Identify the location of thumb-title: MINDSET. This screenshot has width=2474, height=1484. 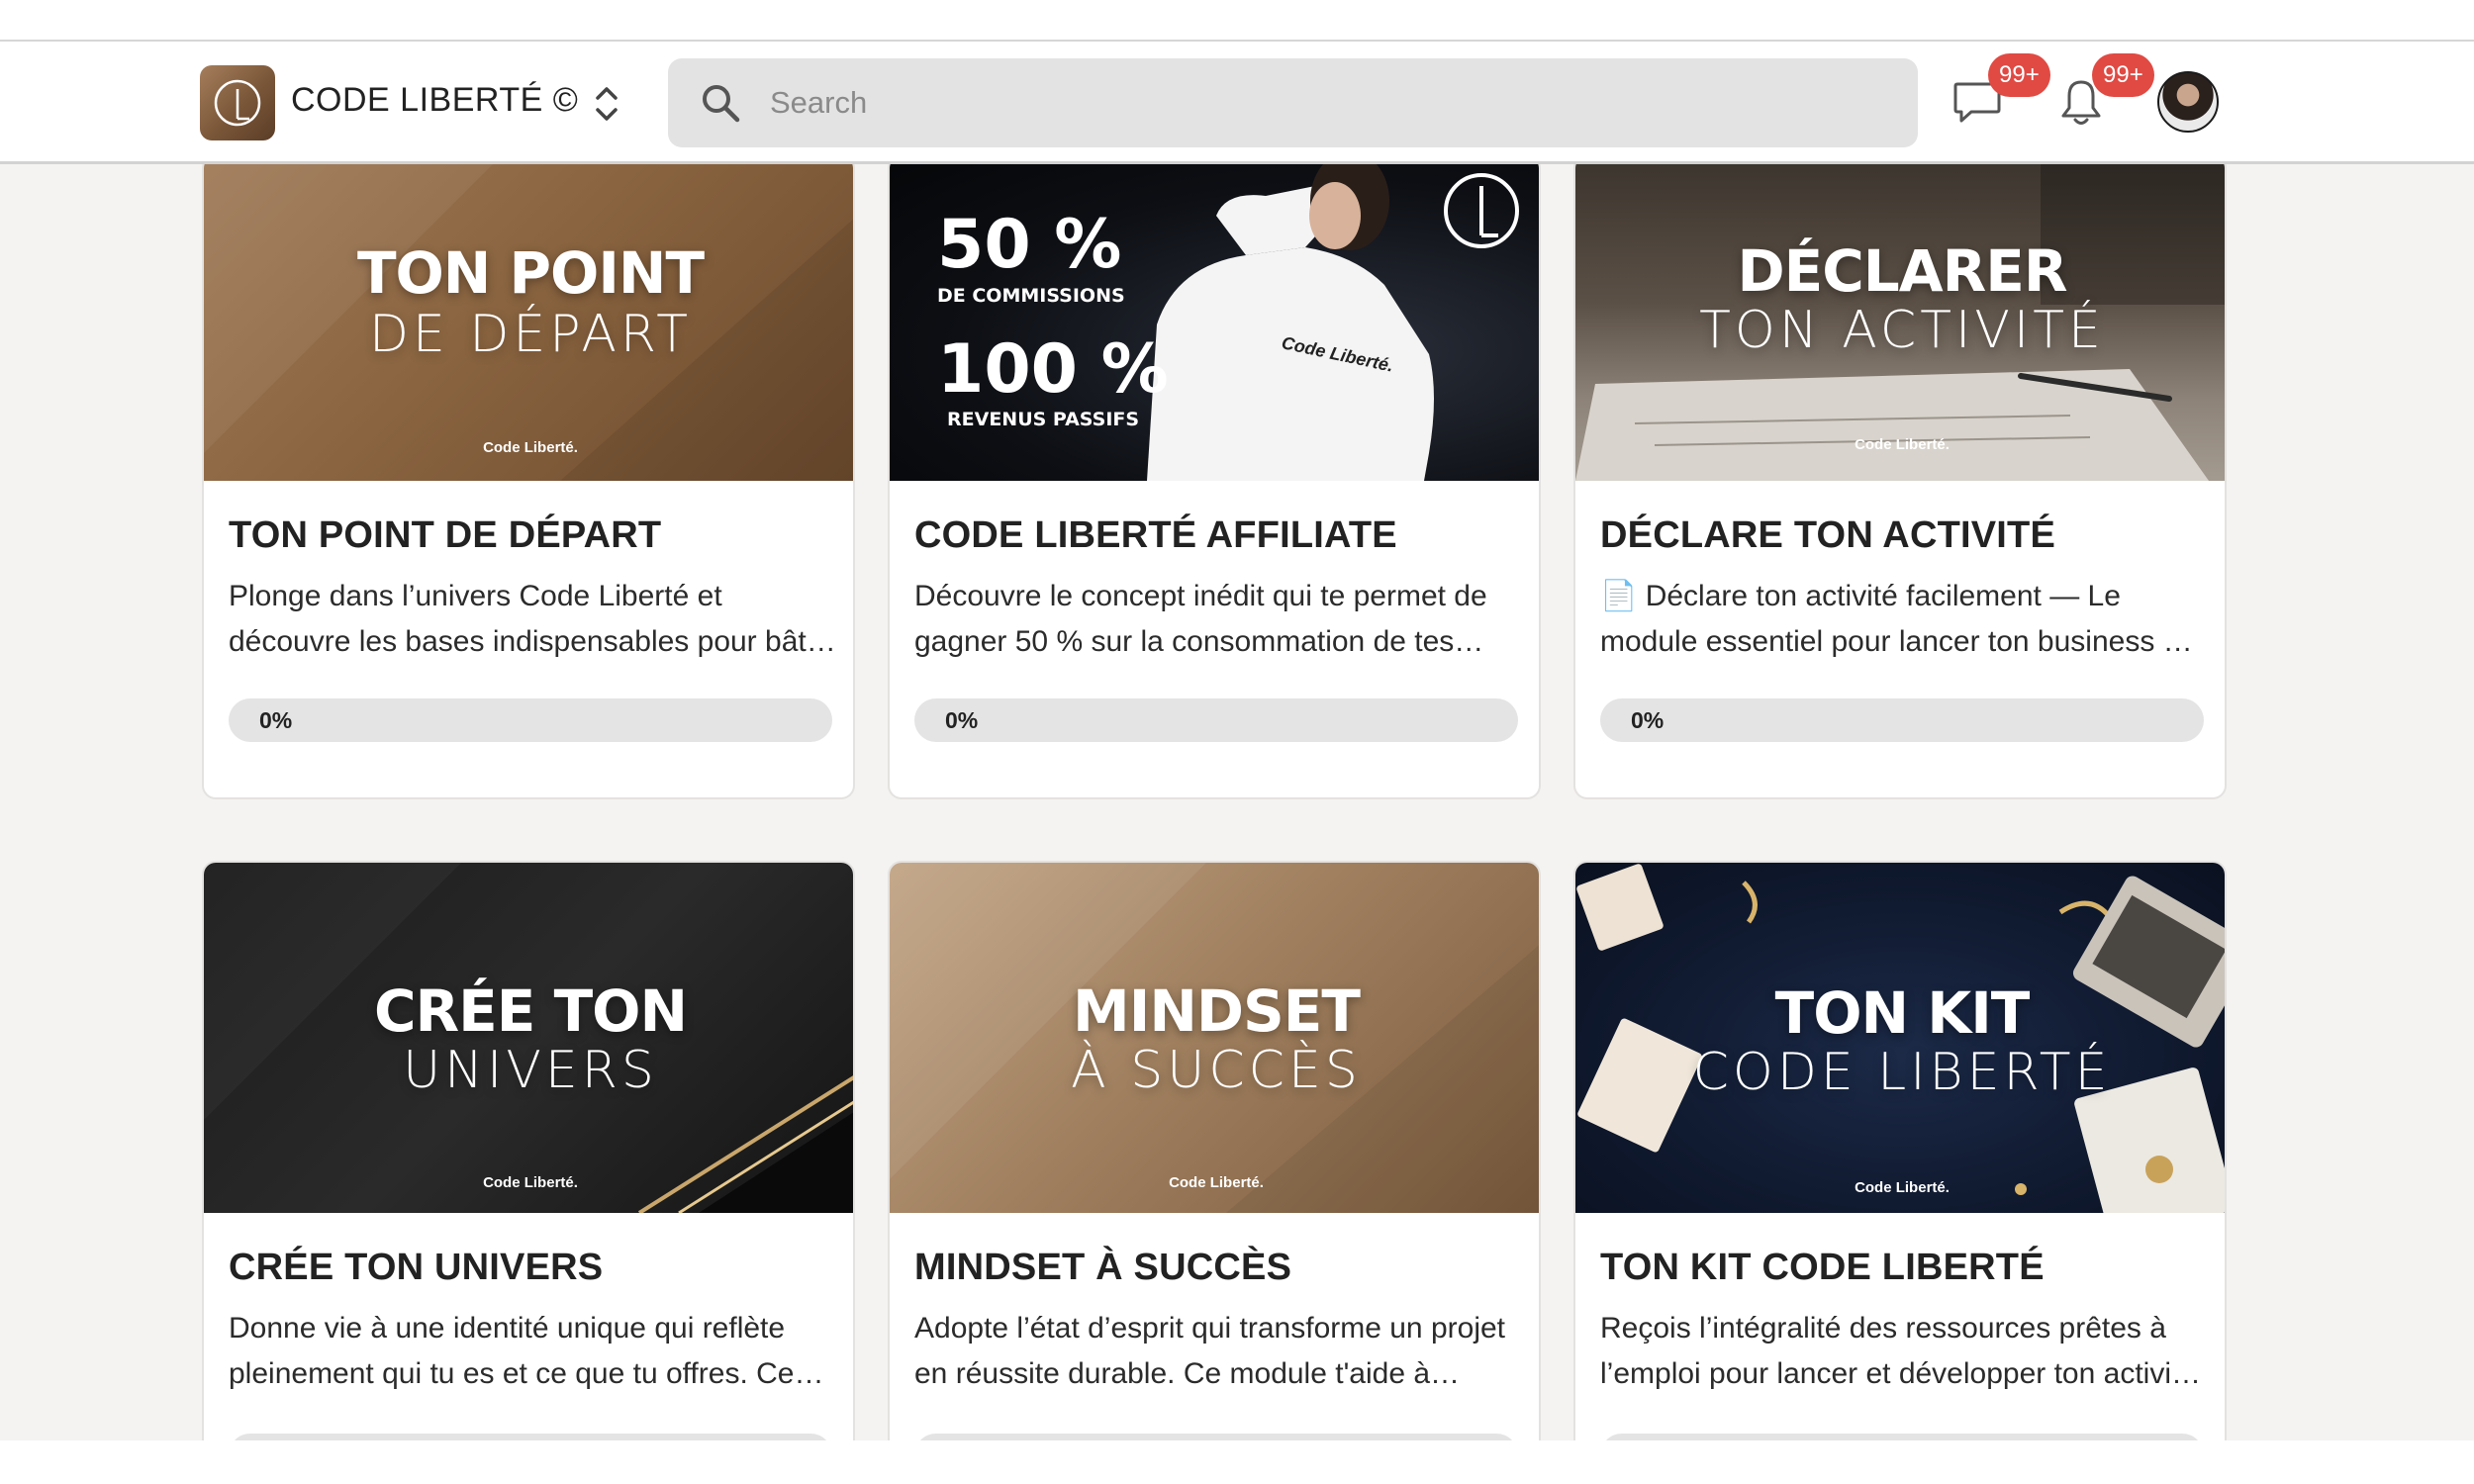
(1217, 1011).